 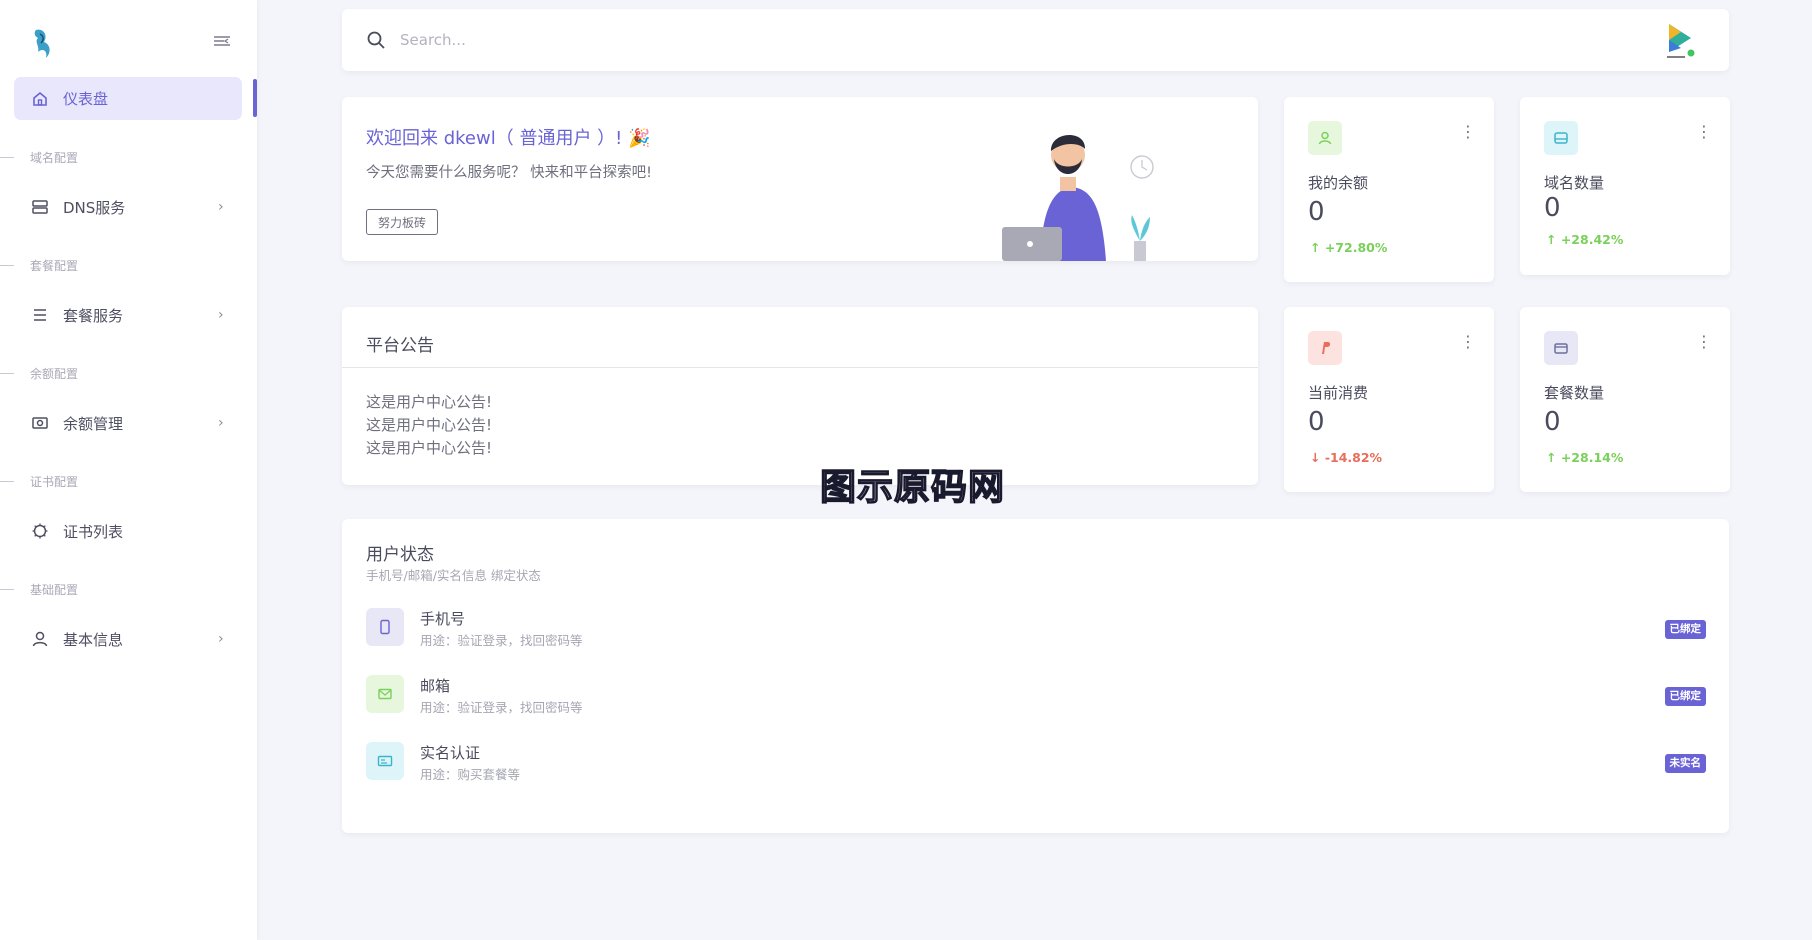 What do you see at coordinates (385, 761) in the screenshot?
I see `id-card-icon` at bounding box center [385, 761].